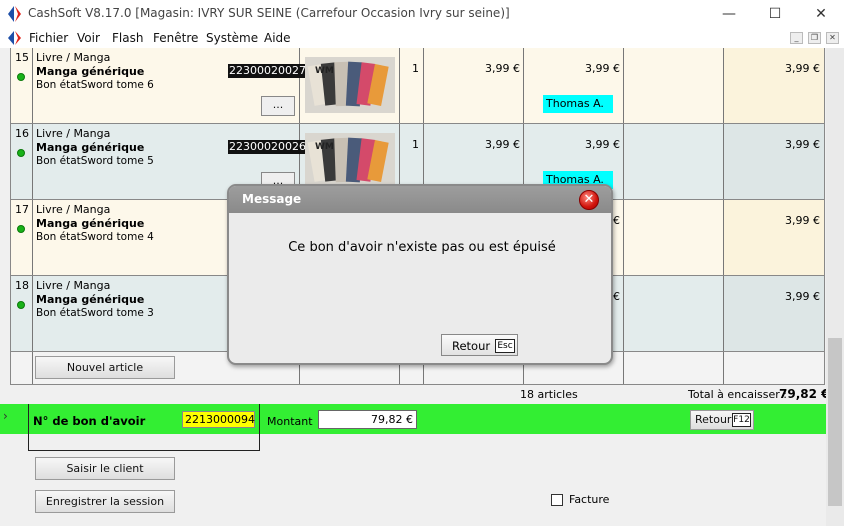 Image resolution: width=844 pixels, height=526 pixels. Describe the element at coordinates (95, 313) in the screenshot. I see `article-subtitle: Bon étatSword tome 3` at that location.